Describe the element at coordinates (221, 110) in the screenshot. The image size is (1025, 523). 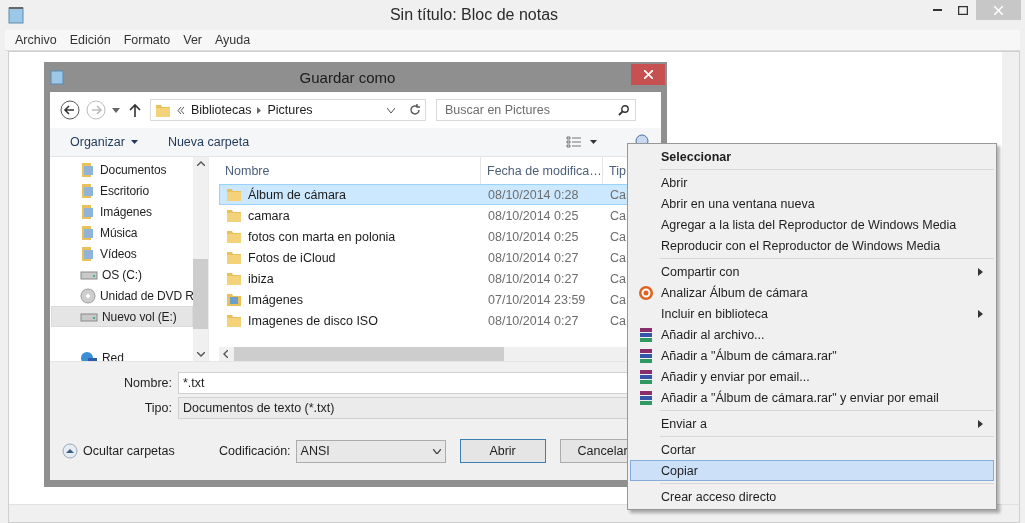
I see `breadcrumb-item: Bibliotecas` at that location.